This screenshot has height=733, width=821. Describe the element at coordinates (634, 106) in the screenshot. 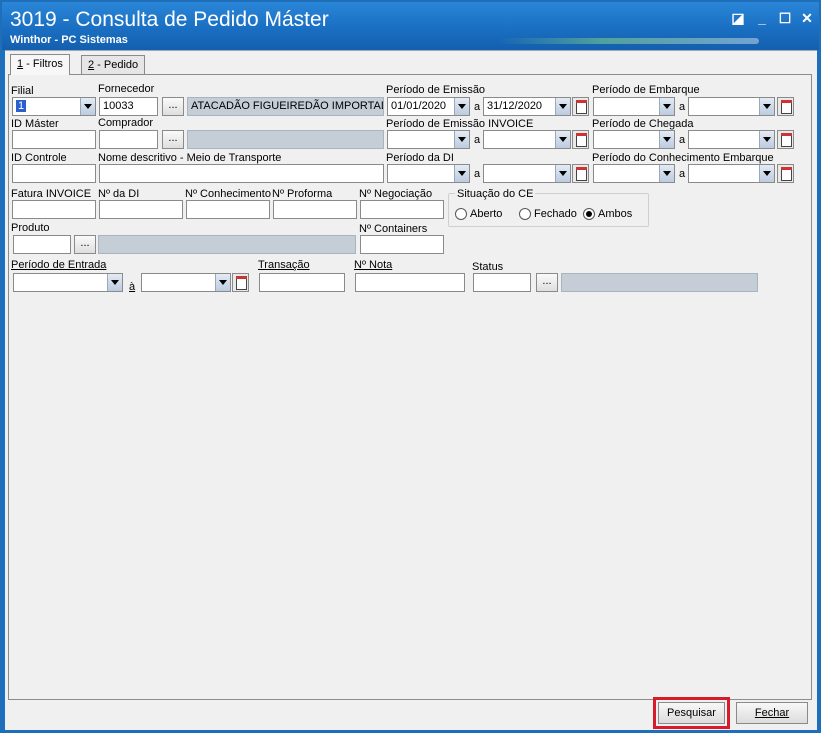

I see `periodo-embarque-from` at that location.